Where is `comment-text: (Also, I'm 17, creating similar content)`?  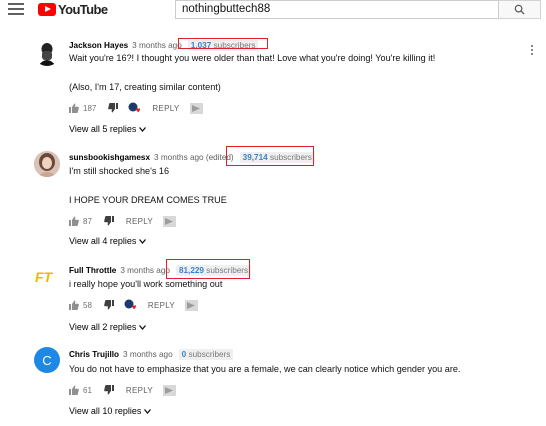
comment-text: (Also, I'm 17, creating similar content) is located at coordinates (145, 87).